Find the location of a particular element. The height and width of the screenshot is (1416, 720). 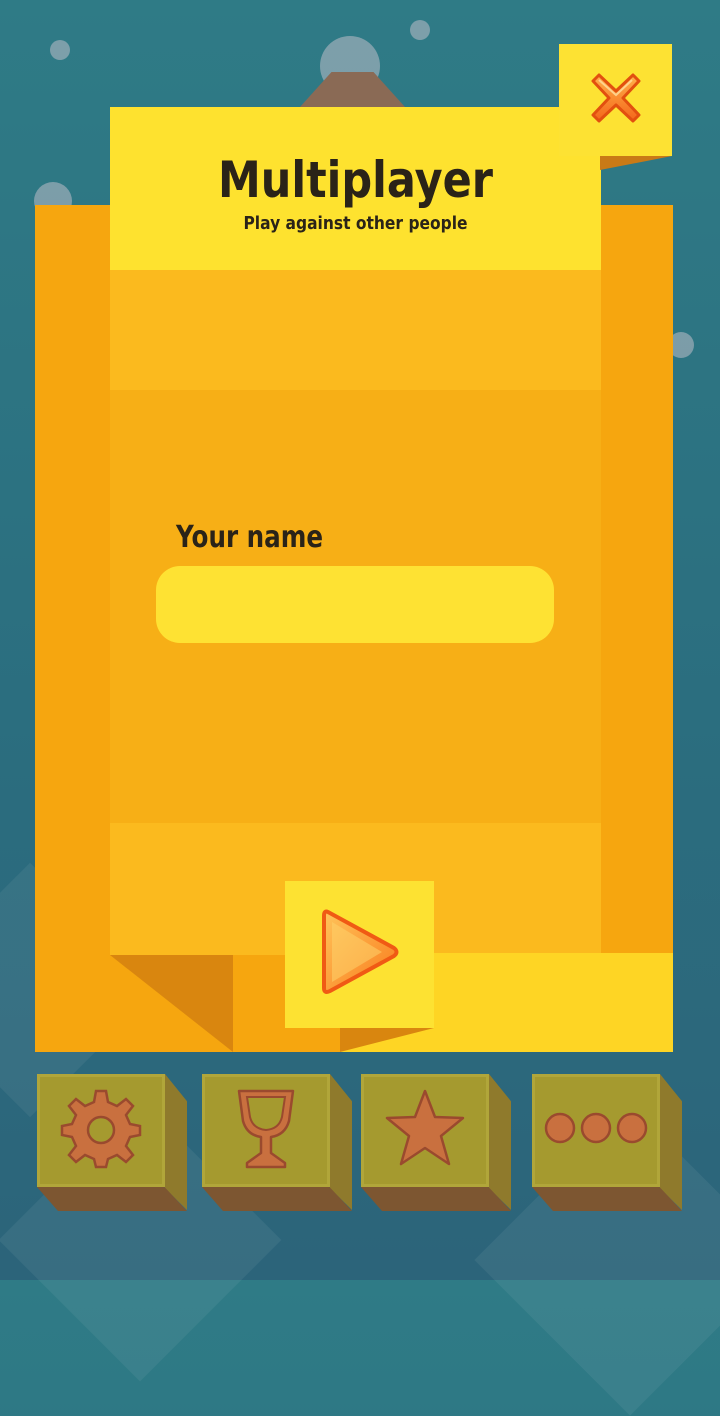

gear-icon is located at coordinates (101, 1130).